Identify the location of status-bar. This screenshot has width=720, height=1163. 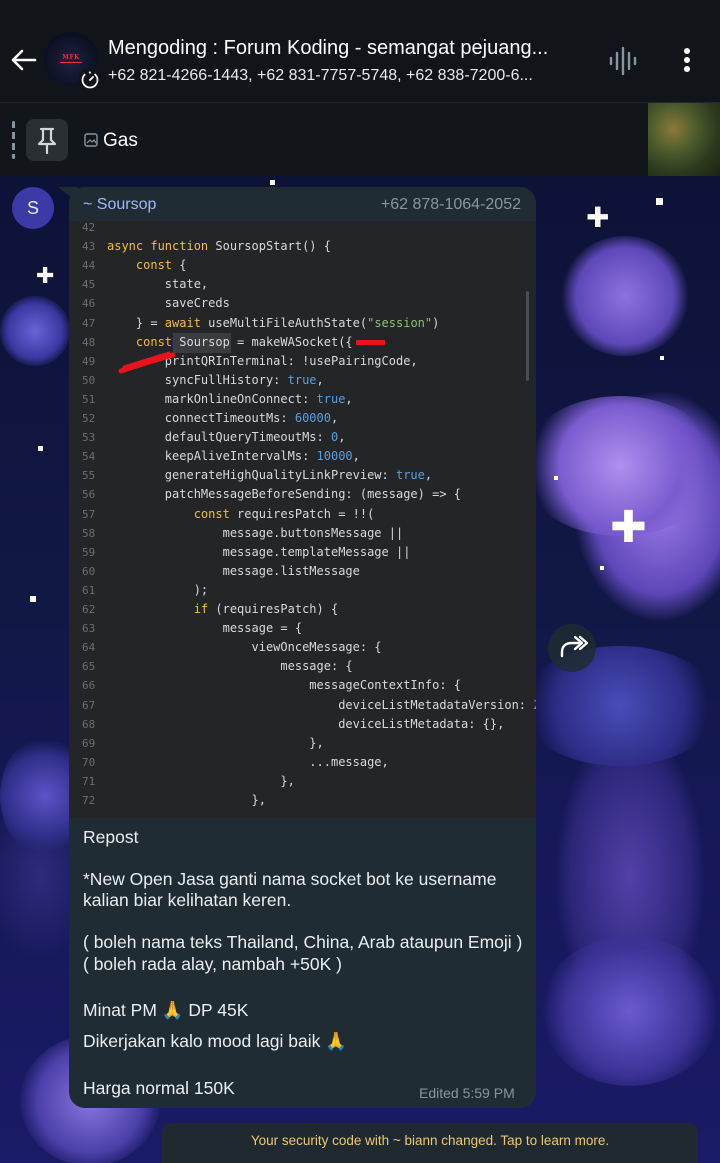
(360, 9).